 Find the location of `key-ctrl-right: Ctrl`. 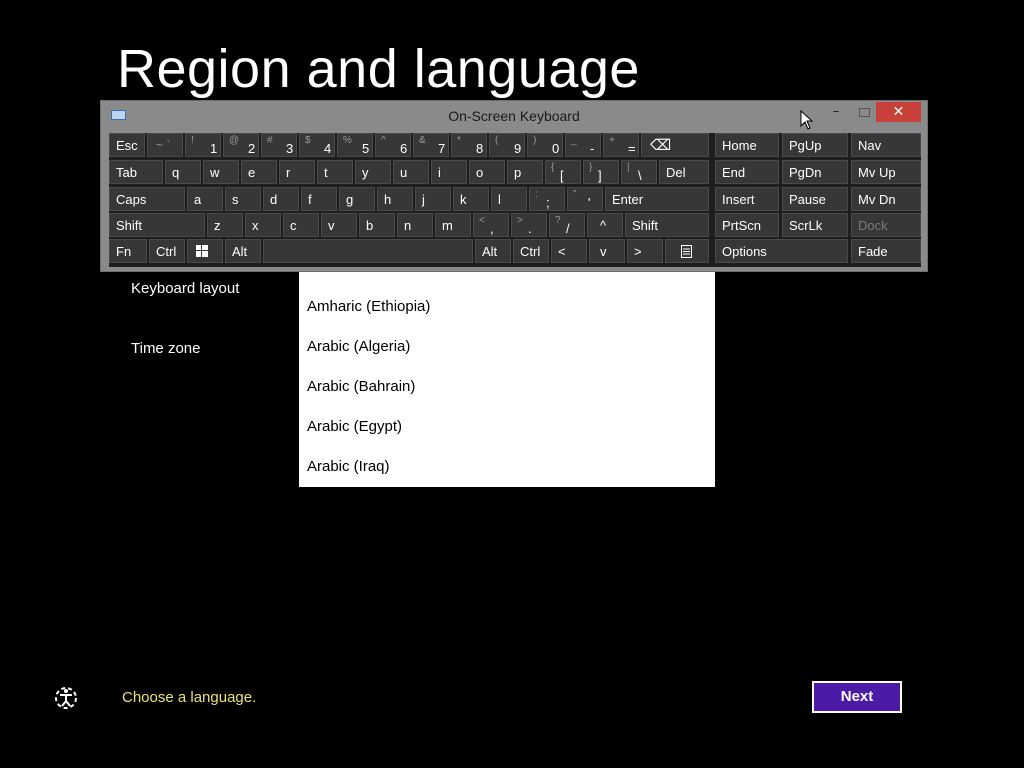

key-ctrl-right: Ctrl is located at coordinates (531, 251).